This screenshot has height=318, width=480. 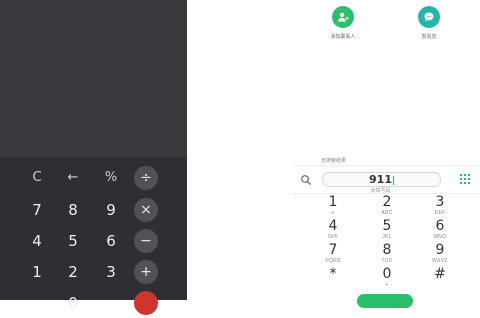 What do you see at coordinates (387, 226) in the screenshot?
I see `dial-key-digit: 5` at bounding box center [387, 226].